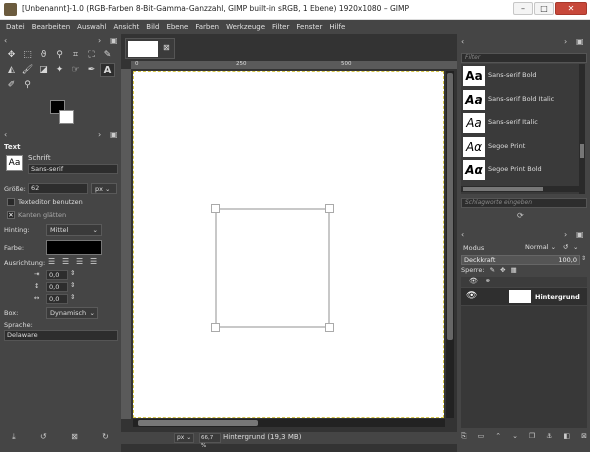  Describe the element at coordinates (51, 27) in the screenshot. I see `menu-bearbeiten: Bearbeiten` at that location.